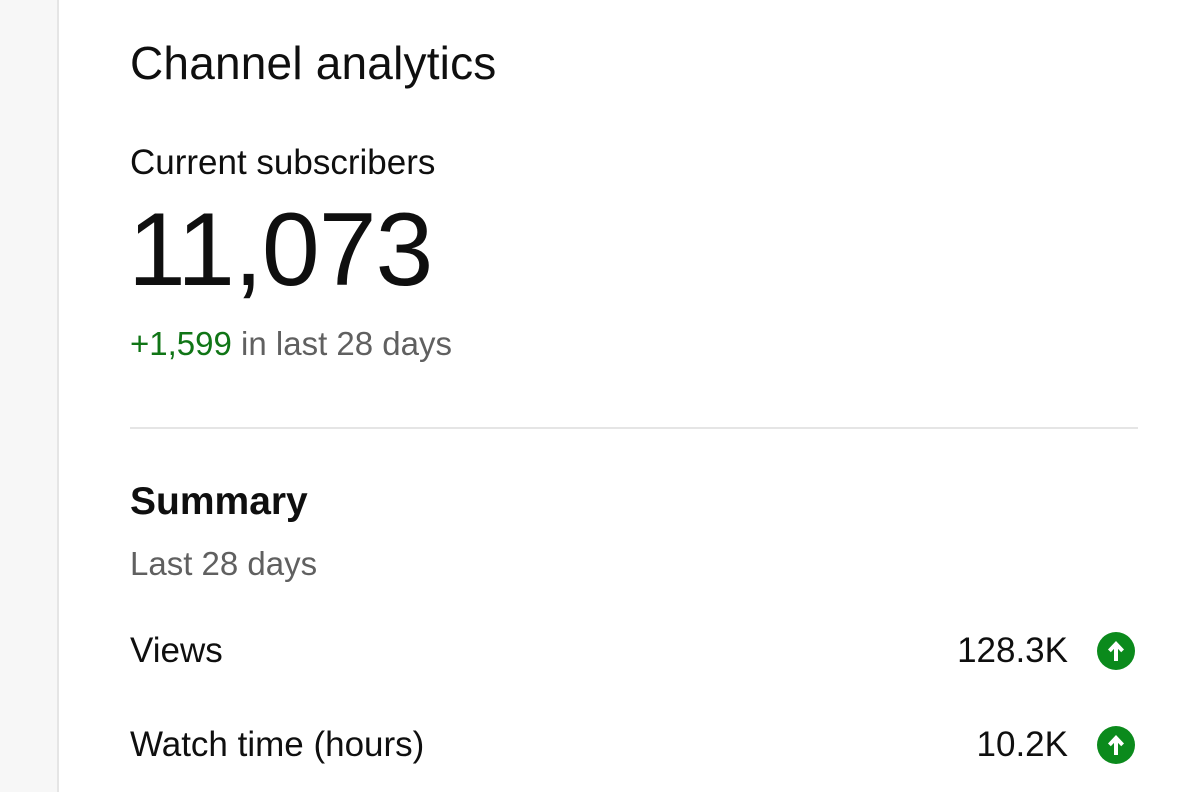  I want to click on page-title: Channel analytics, so click(313, 63).